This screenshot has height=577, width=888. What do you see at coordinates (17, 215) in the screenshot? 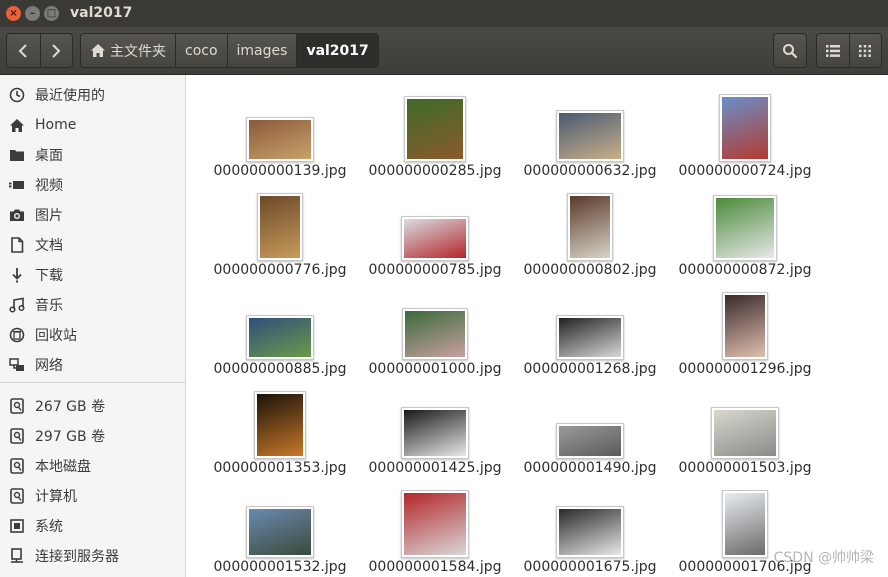
I see `camera-icon` at bounding box center [17, 215].